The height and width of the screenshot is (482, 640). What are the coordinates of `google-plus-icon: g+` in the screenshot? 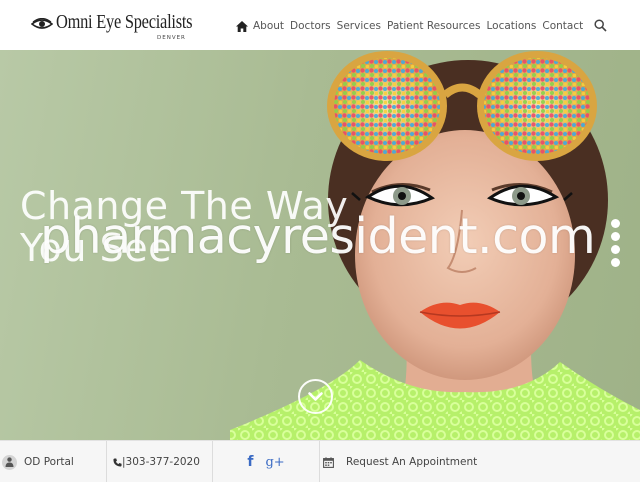 It's located at (274, 462).